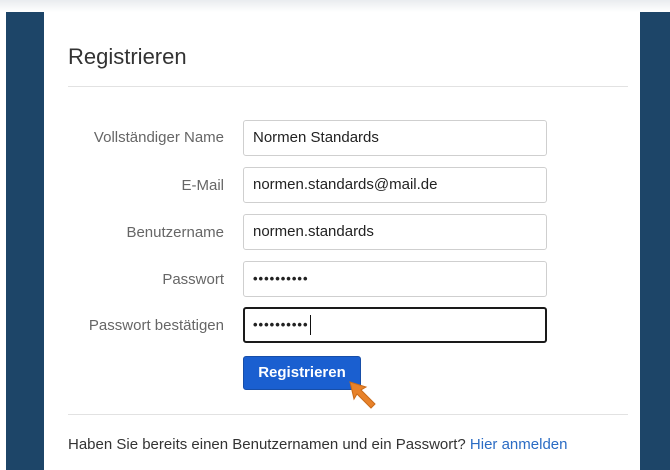  Describe the element at coordinates (310, 325) in the screenshot. I see `text-caret` at that location.